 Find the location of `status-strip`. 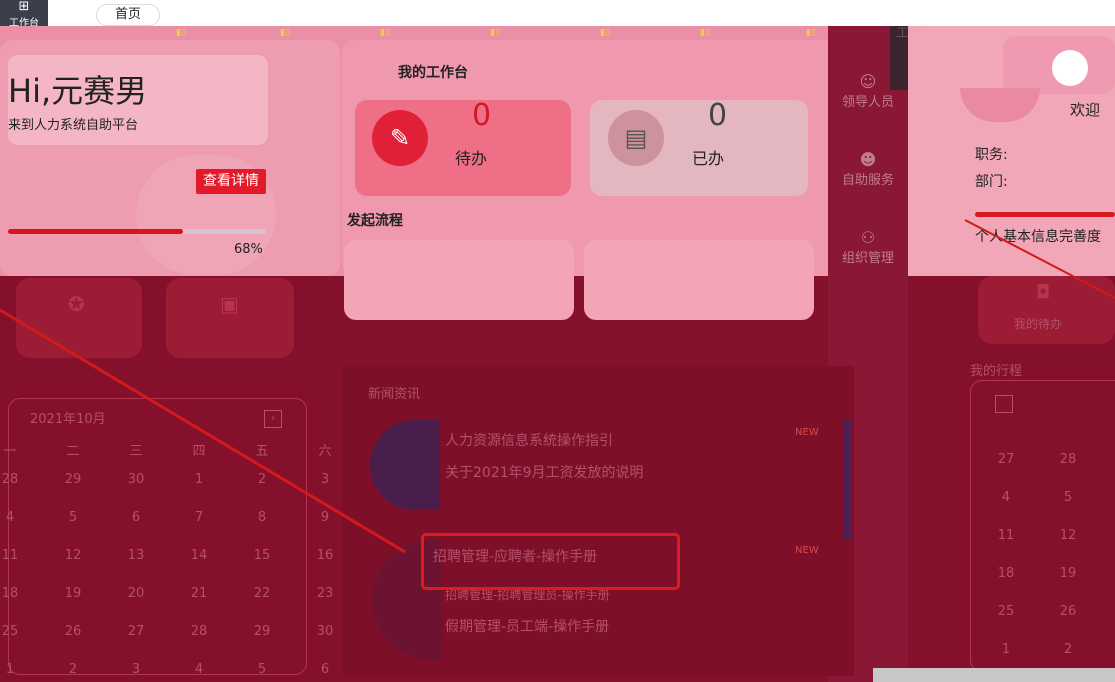

status-strip is located at coordinates (994, 675).